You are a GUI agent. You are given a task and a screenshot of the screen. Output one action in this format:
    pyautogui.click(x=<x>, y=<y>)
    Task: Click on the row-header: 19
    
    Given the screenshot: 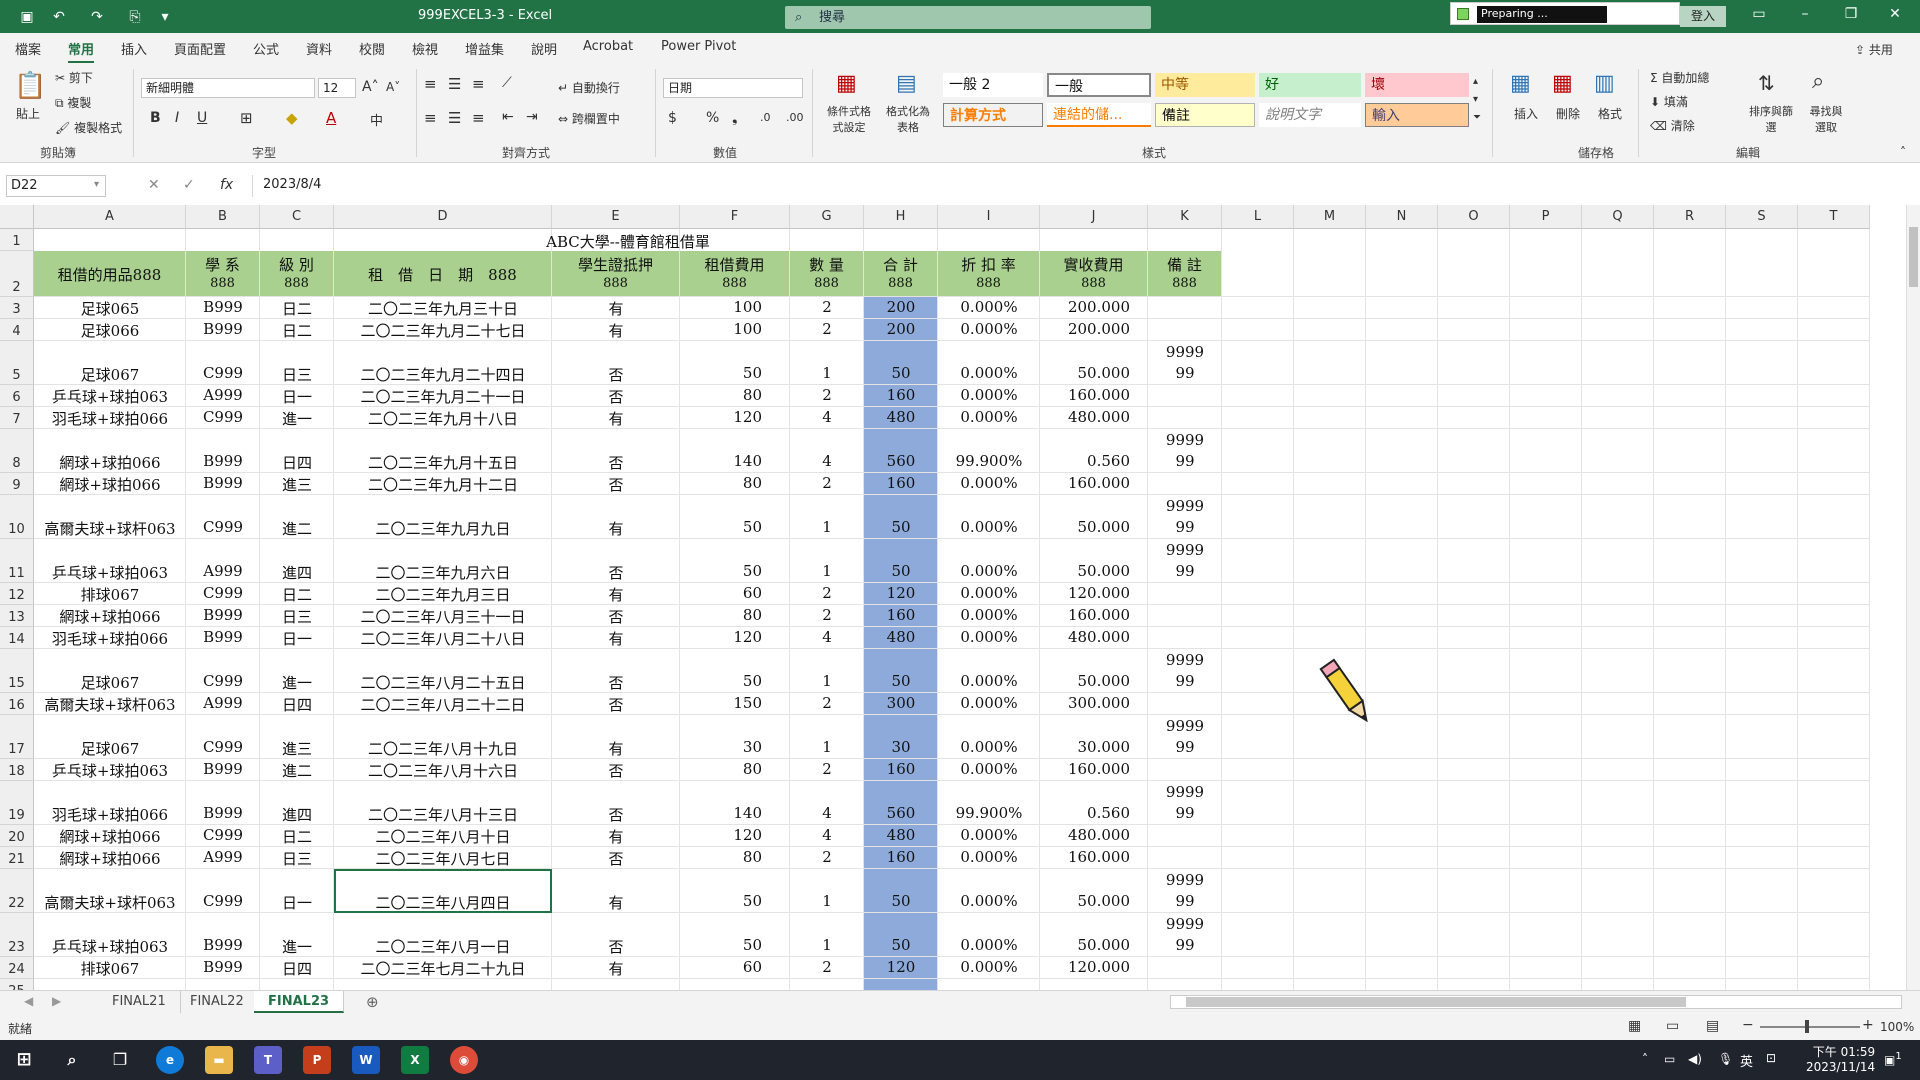 What is the action you would take?
    pyautogui.click(x=17, y=803)
    